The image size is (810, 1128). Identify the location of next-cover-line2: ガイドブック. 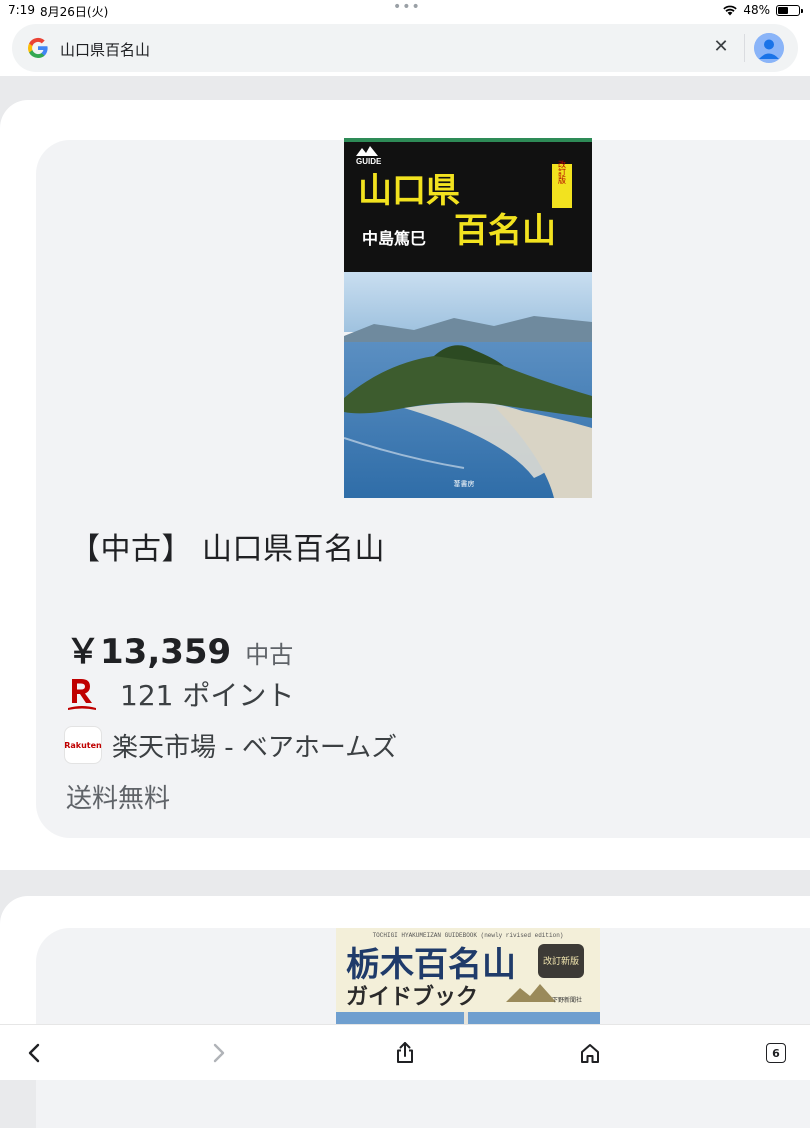
(412, 997).